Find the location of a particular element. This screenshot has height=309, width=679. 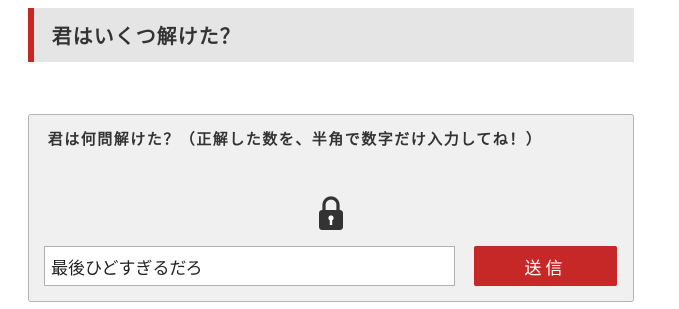

lock-icon is located at coordinates (331, 213).